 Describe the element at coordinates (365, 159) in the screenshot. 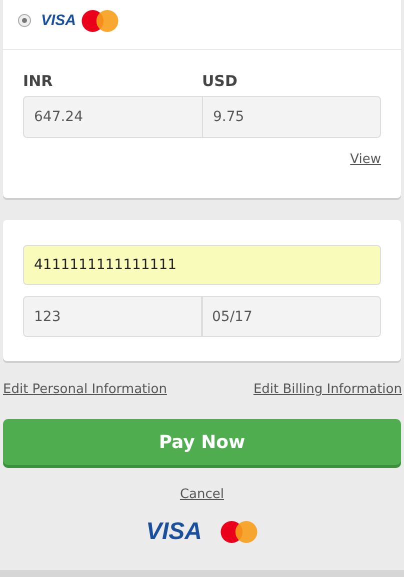

I see `view-link: View` at that location.